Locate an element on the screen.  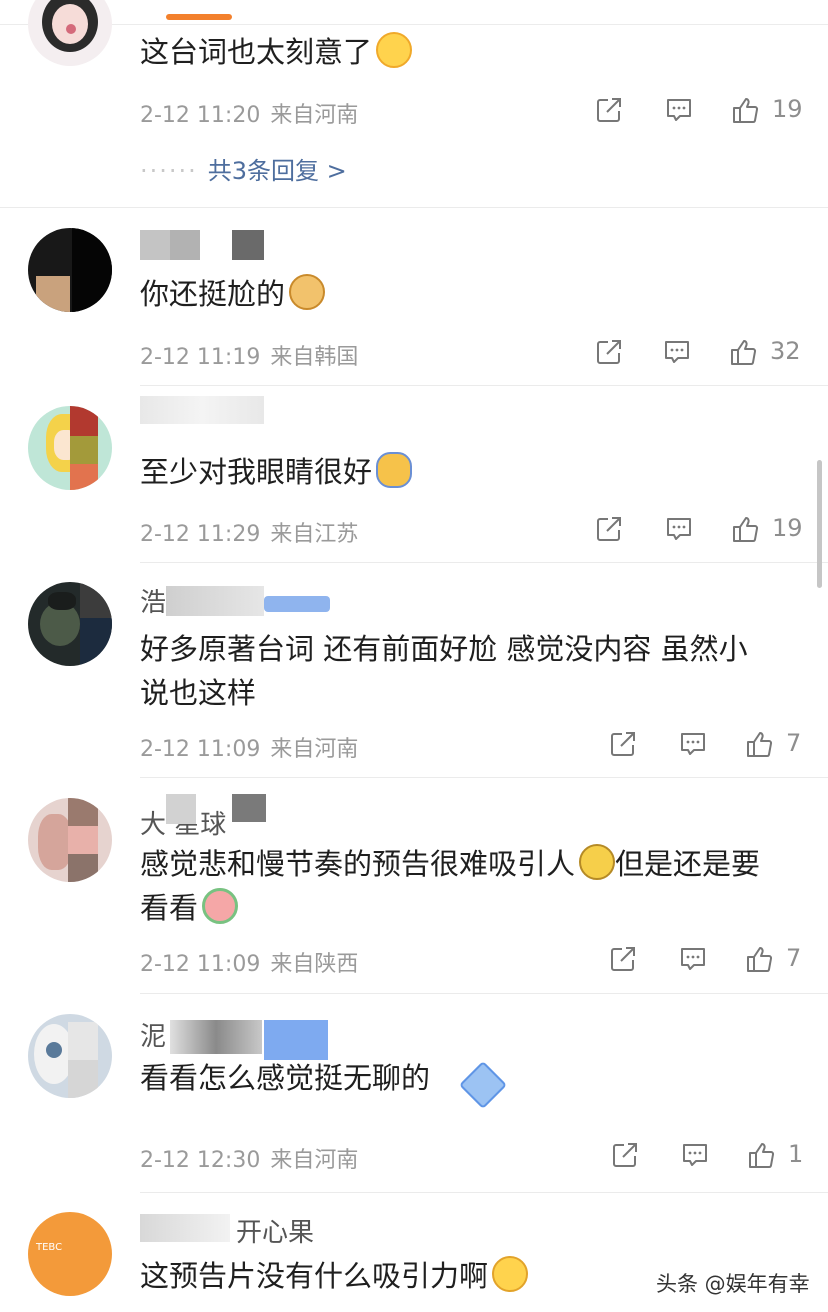
comment-text-content: 这台词也太刻意了 is located at coordinates (256, 52).